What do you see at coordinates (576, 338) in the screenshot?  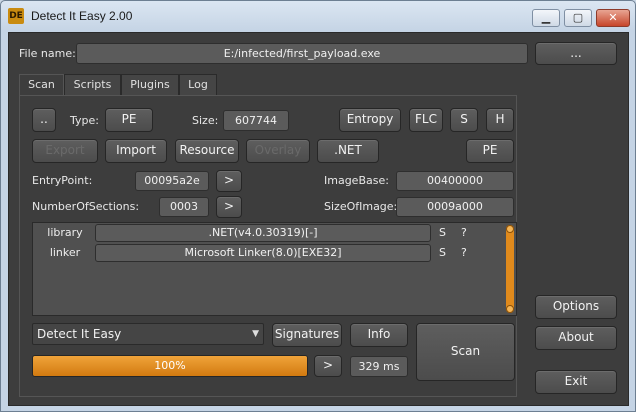 I see `about-button: About` at bounding box center [576, 338].